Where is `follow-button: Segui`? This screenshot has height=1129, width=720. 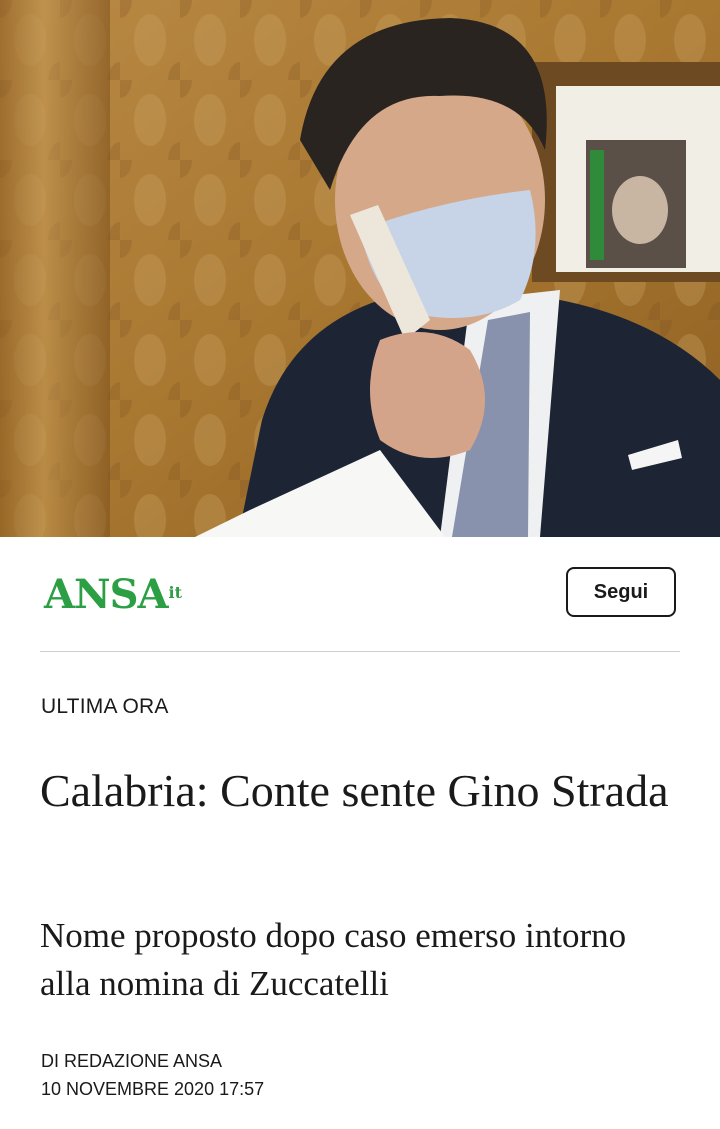 follow-button: Segui is located at coordinates (621, 592).